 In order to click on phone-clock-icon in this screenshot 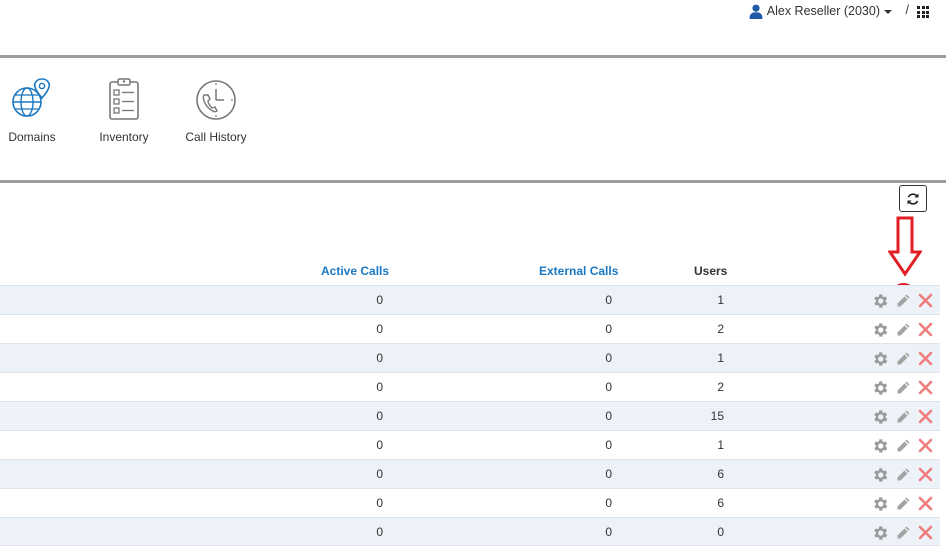, I will do `click(216, 100)`.